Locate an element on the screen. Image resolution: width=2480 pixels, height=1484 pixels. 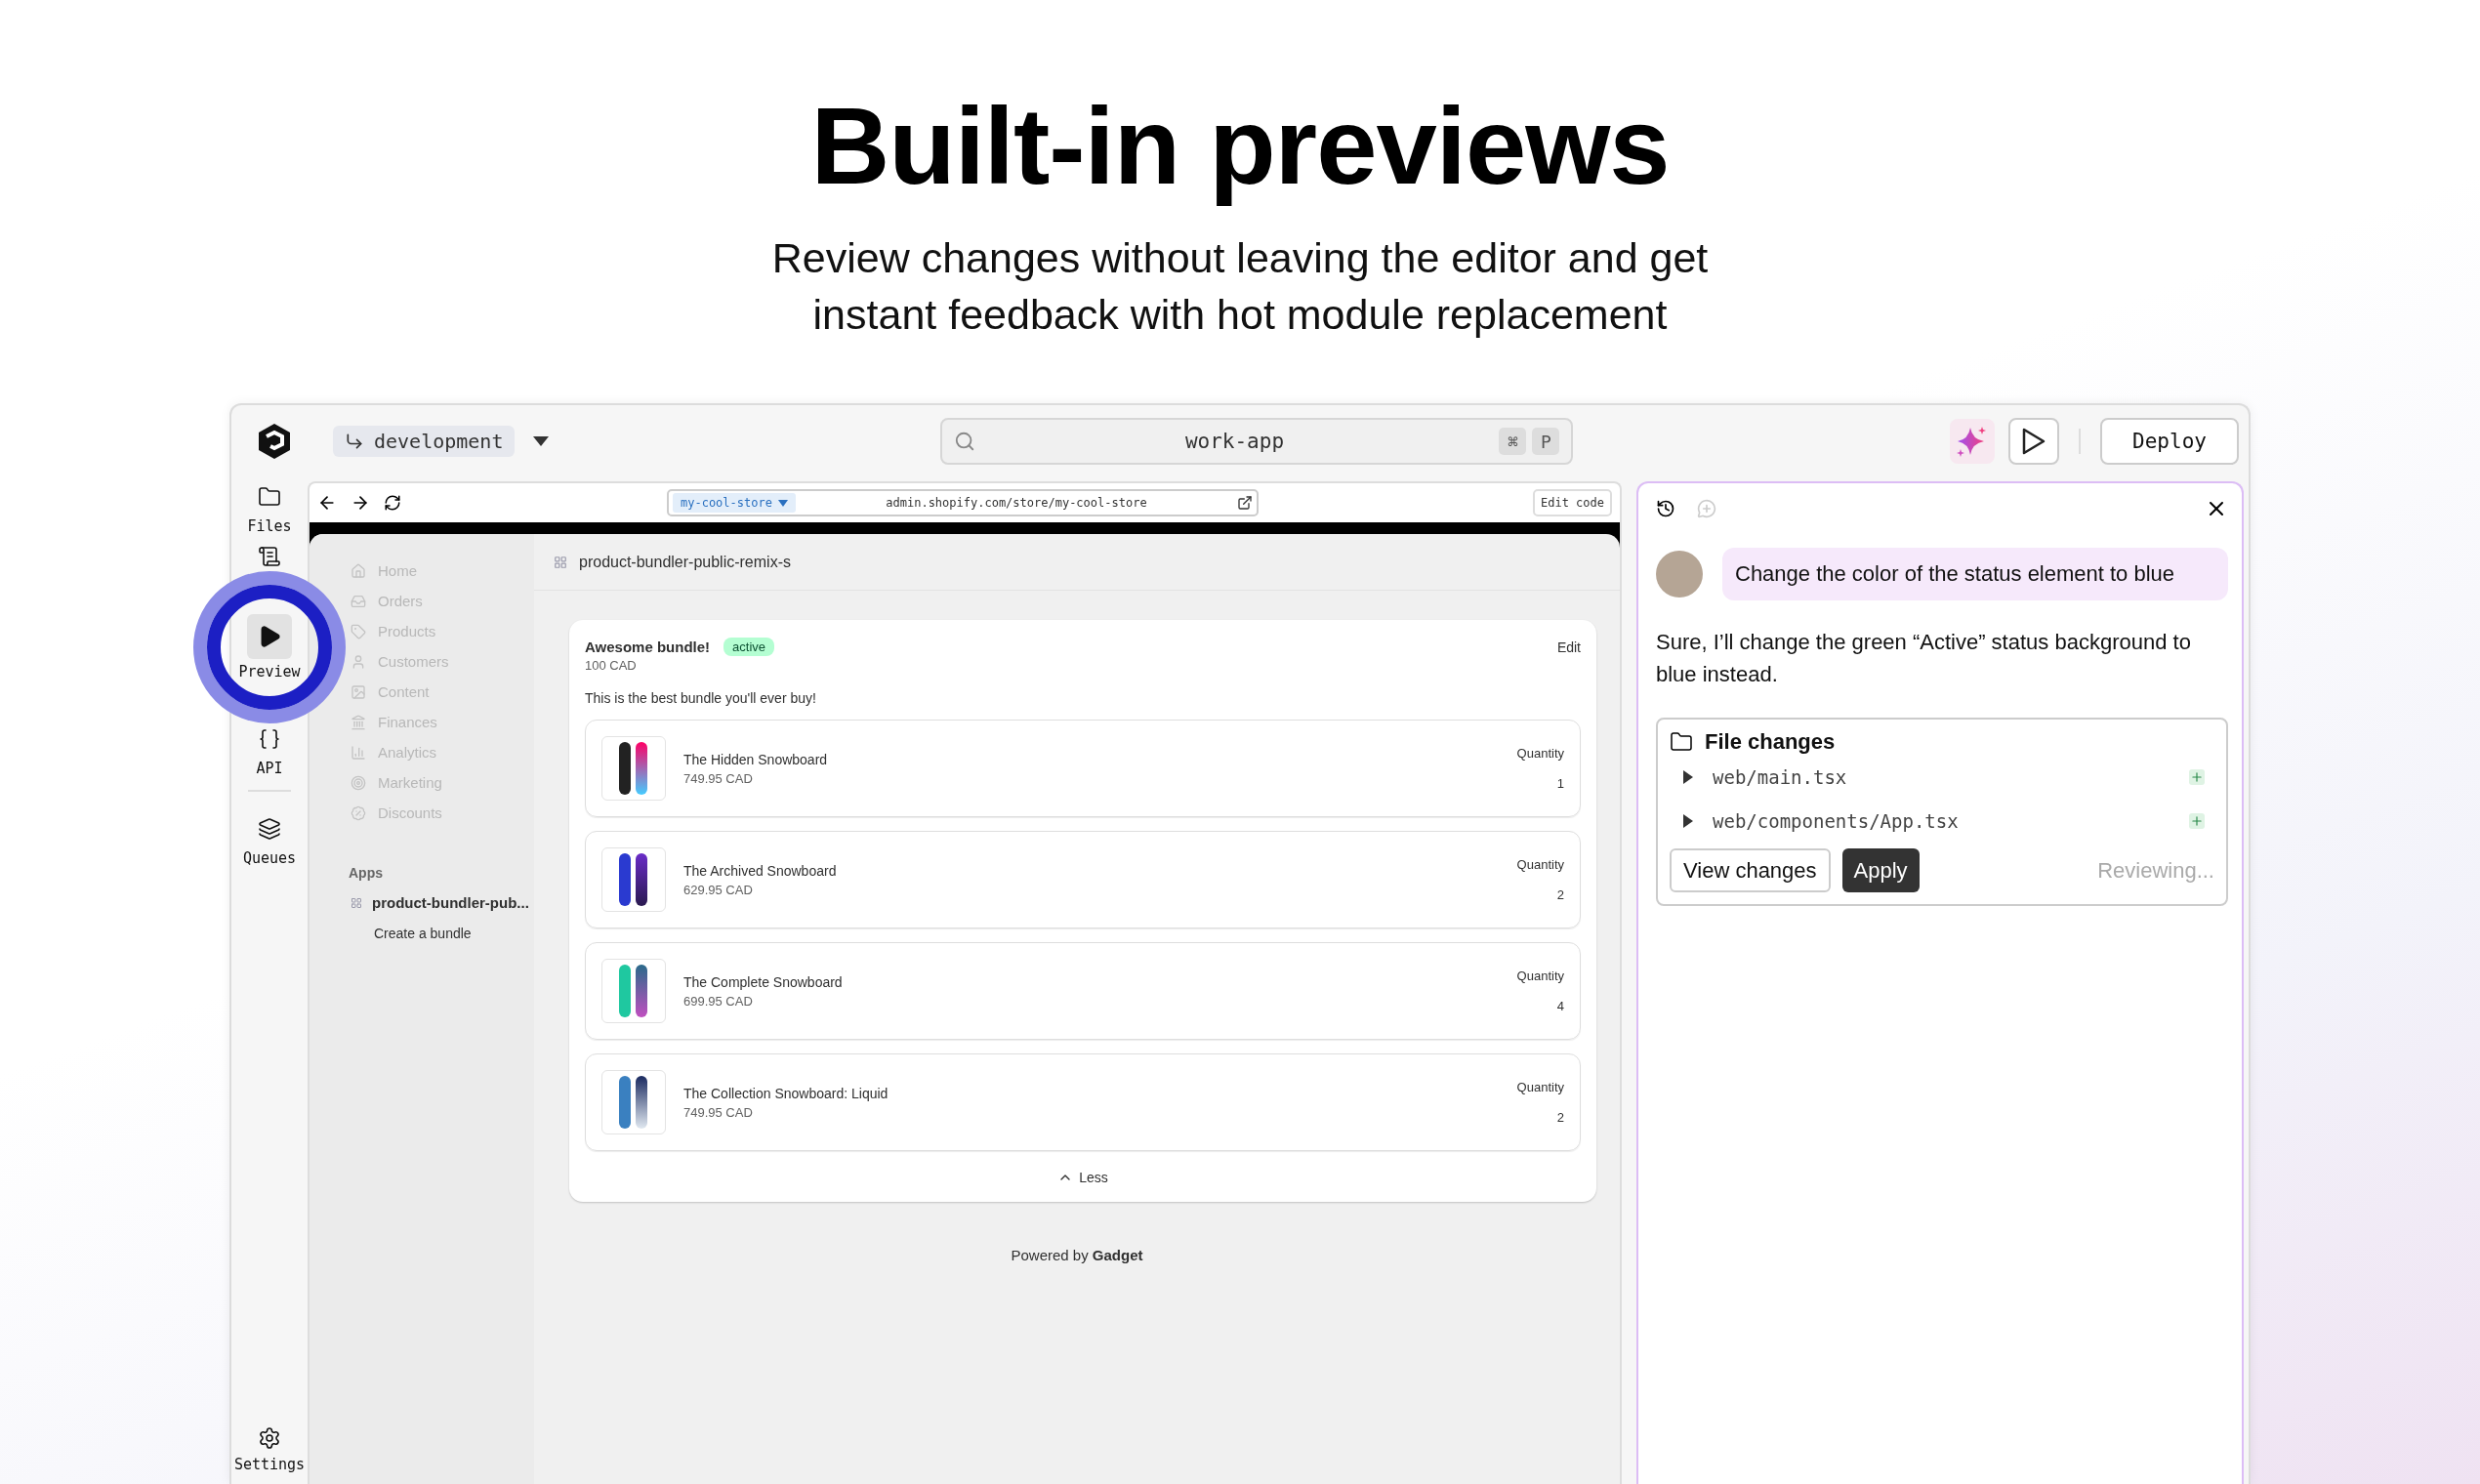
dropdown-caret-icon is located at coordinates (541, 442).